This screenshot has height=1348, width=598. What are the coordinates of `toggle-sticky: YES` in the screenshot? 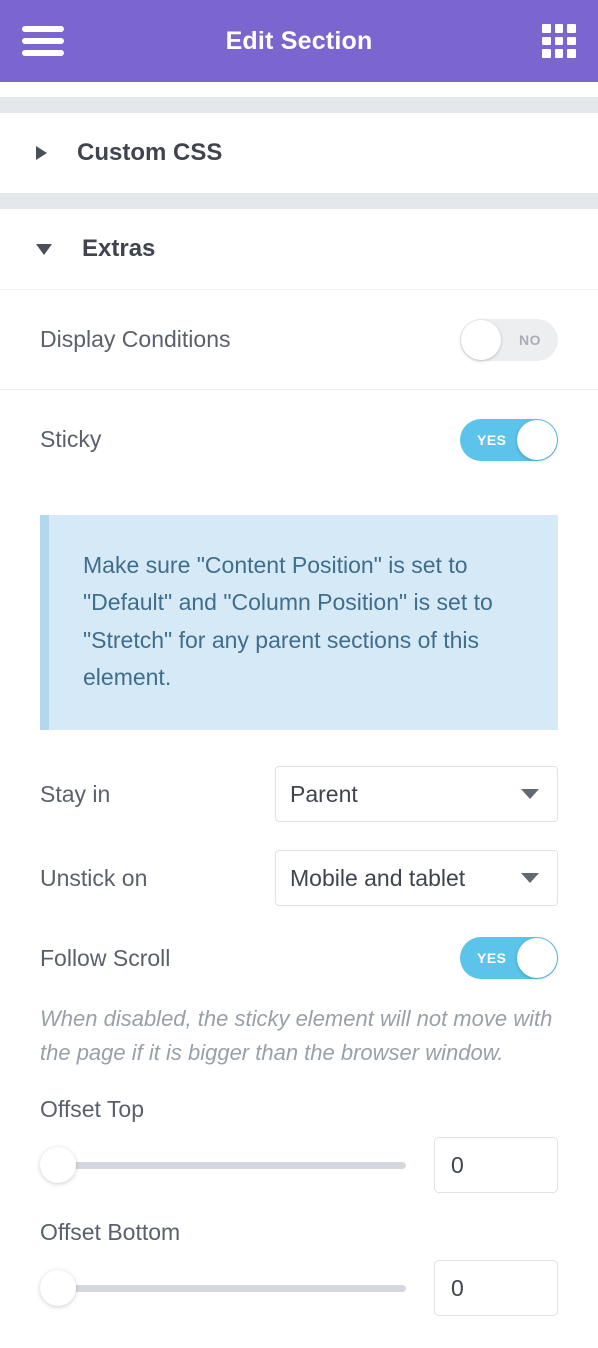 It's located at (509, 439).